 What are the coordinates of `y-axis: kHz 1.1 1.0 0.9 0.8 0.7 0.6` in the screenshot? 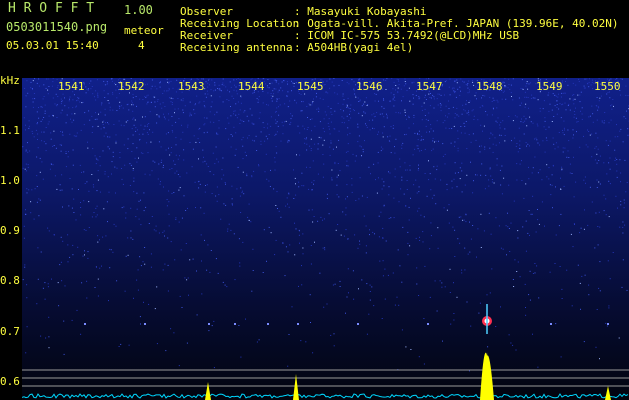 It's located at (11, 237).